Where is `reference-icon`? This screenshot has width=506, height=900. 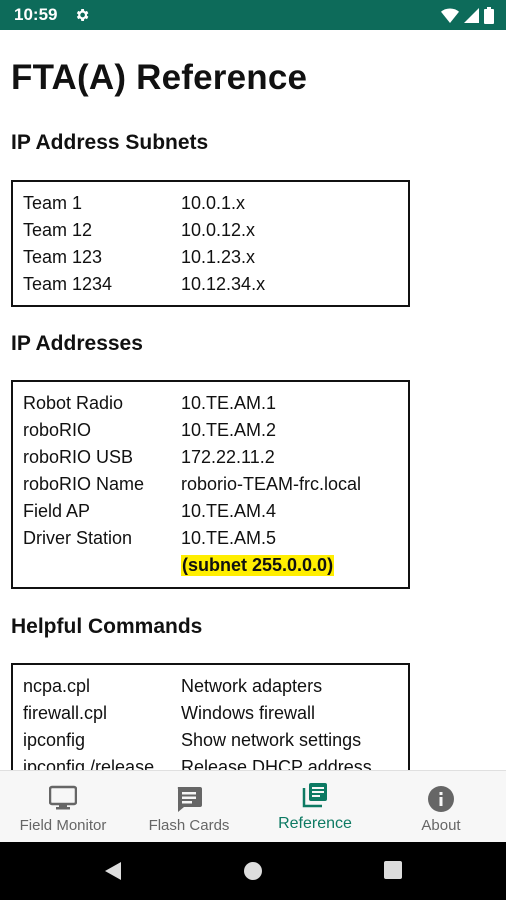
reference-icon is located at coordinates (314, 795).